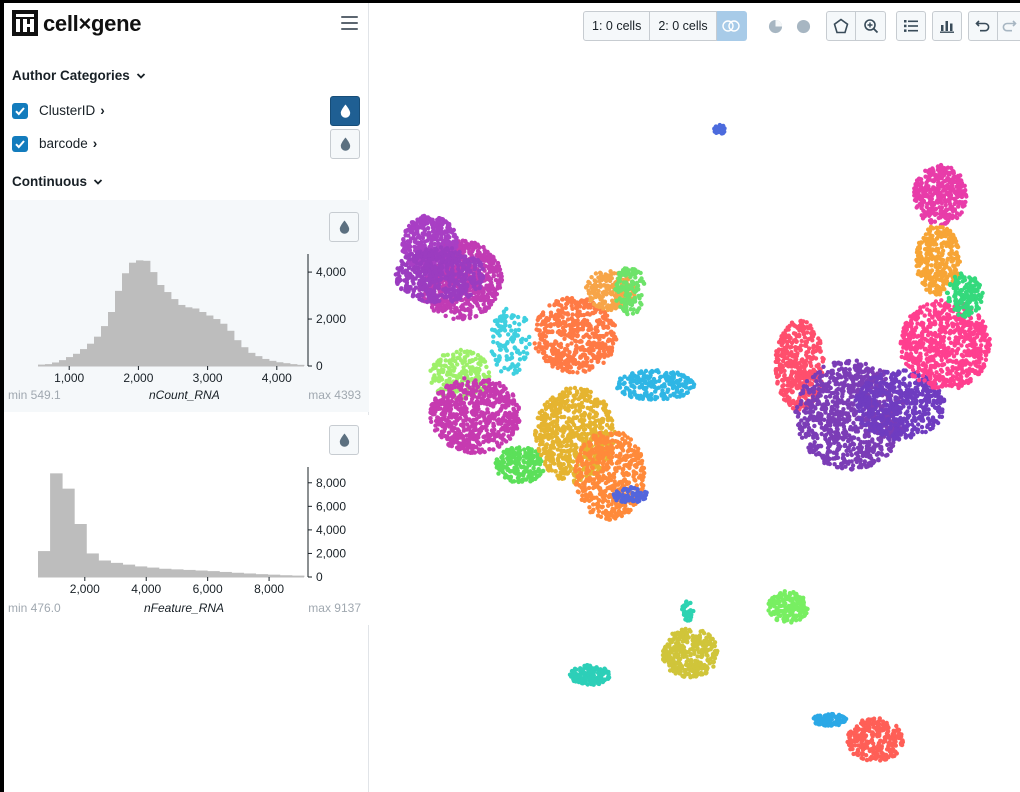 The width and height of the screenshot is (1020, 792). Describe the element at coordinates (57, 181) in the screenshot. I see `continuous-header: Continuous` at that location.